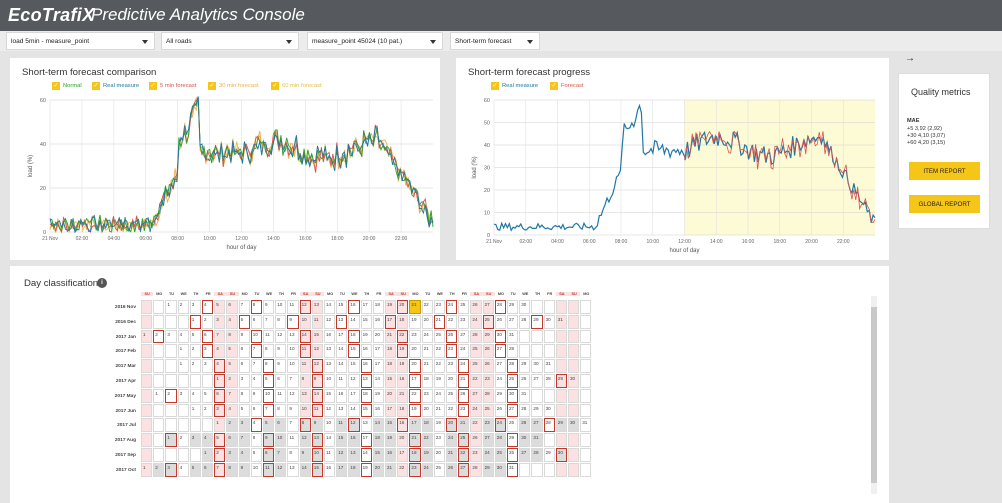 The image size is (1002, 503). Describe the element at coordinates (115, 86) in the screenshot. I see `comparison-legend-real: ✓ Real measure` at that location.